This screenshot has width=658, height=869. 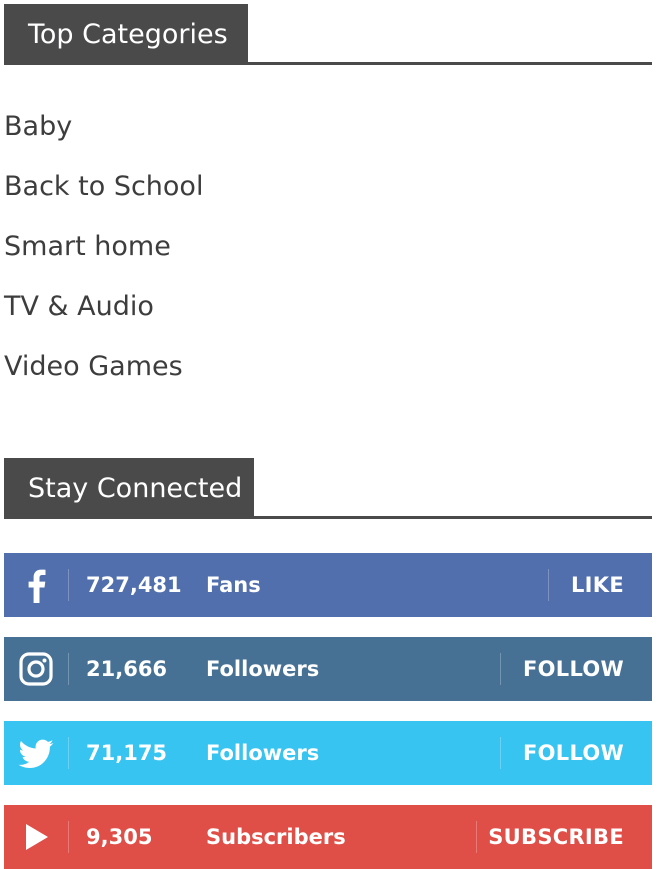 I want to click on instagram-icon, so click(x=36, y=669).